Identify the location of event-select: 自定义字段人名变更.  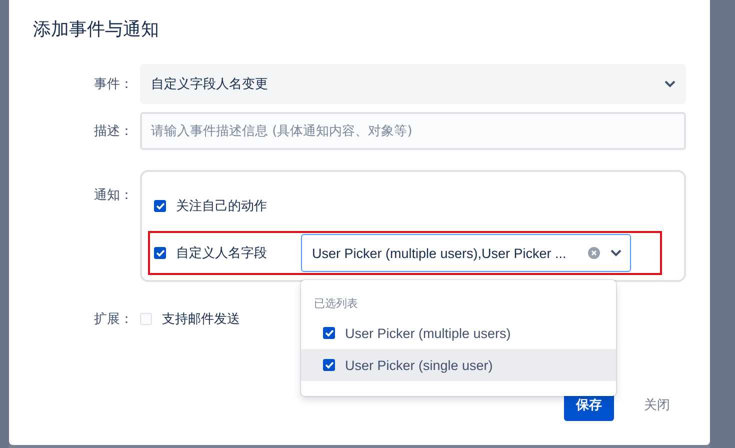
(413, 84).